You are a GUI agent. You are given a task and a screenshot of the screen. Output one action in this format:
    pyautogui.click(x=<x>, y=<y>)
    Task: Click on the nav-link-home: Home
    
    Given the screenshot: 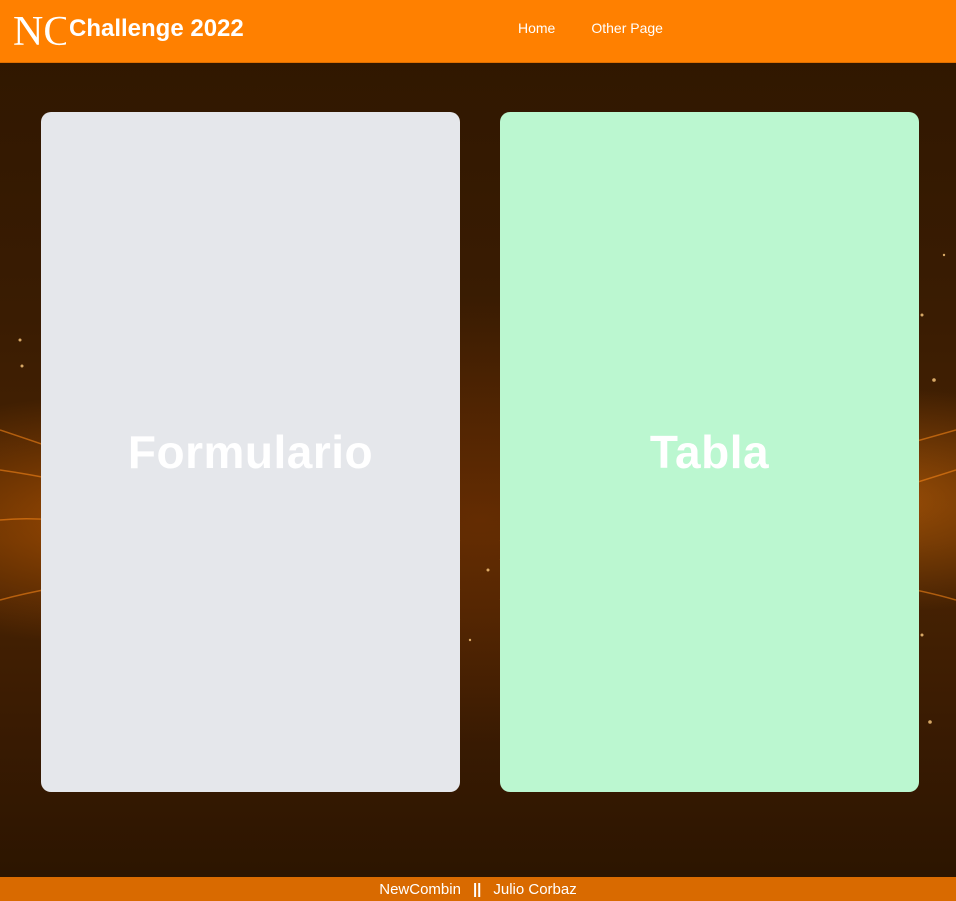 What is the action you would take?
    pyautogui.click(x=536, y=28)
    